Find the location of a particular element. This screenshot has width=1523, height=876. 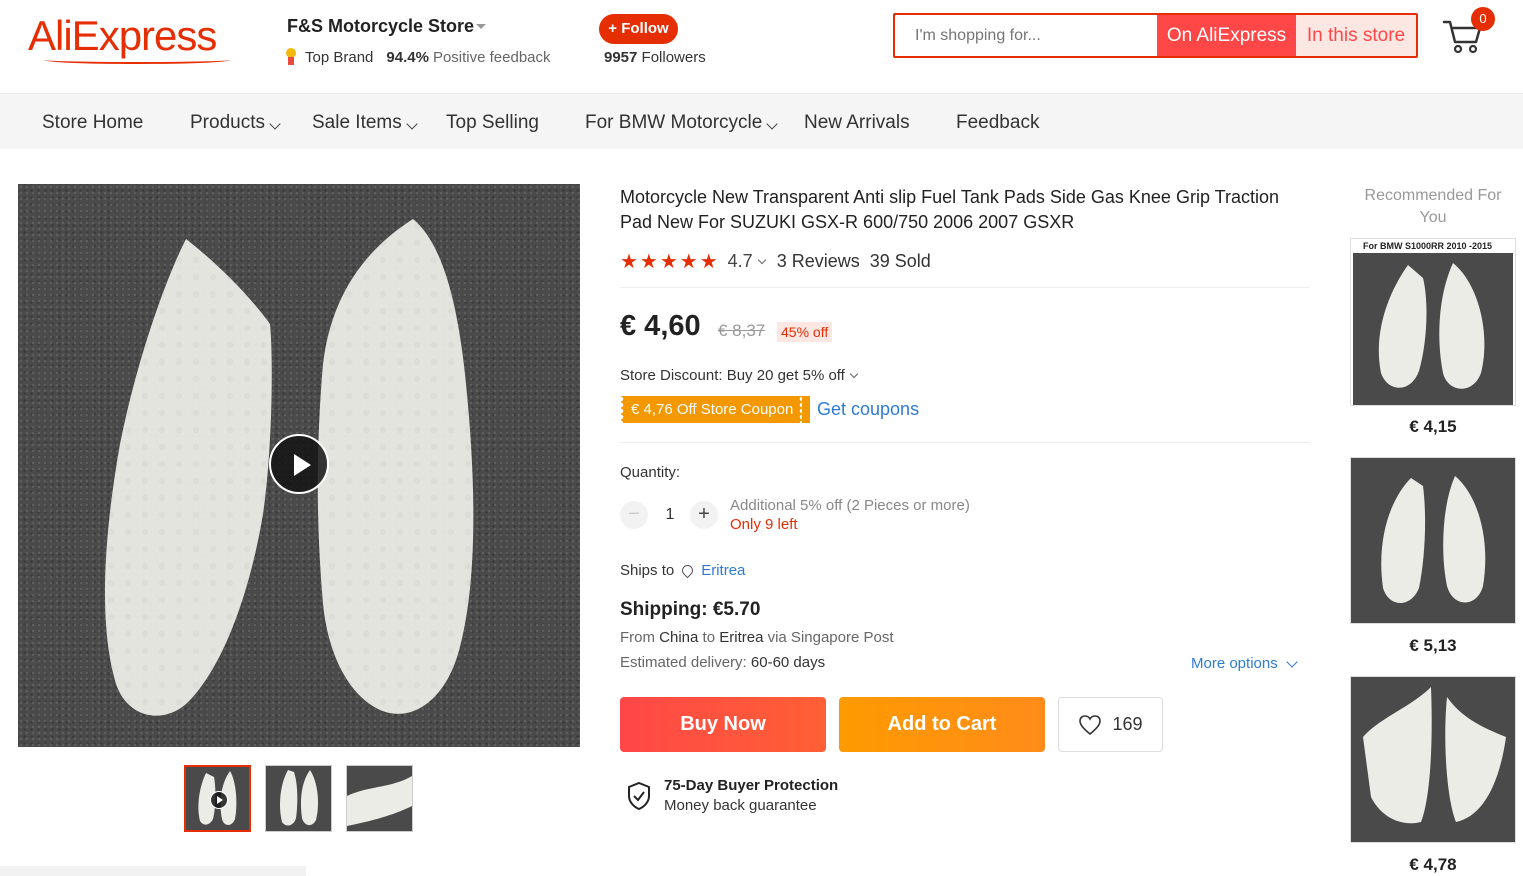

estimated-delivery: Estimated delivery: 60-60 days is located at coordinates (722, 662).